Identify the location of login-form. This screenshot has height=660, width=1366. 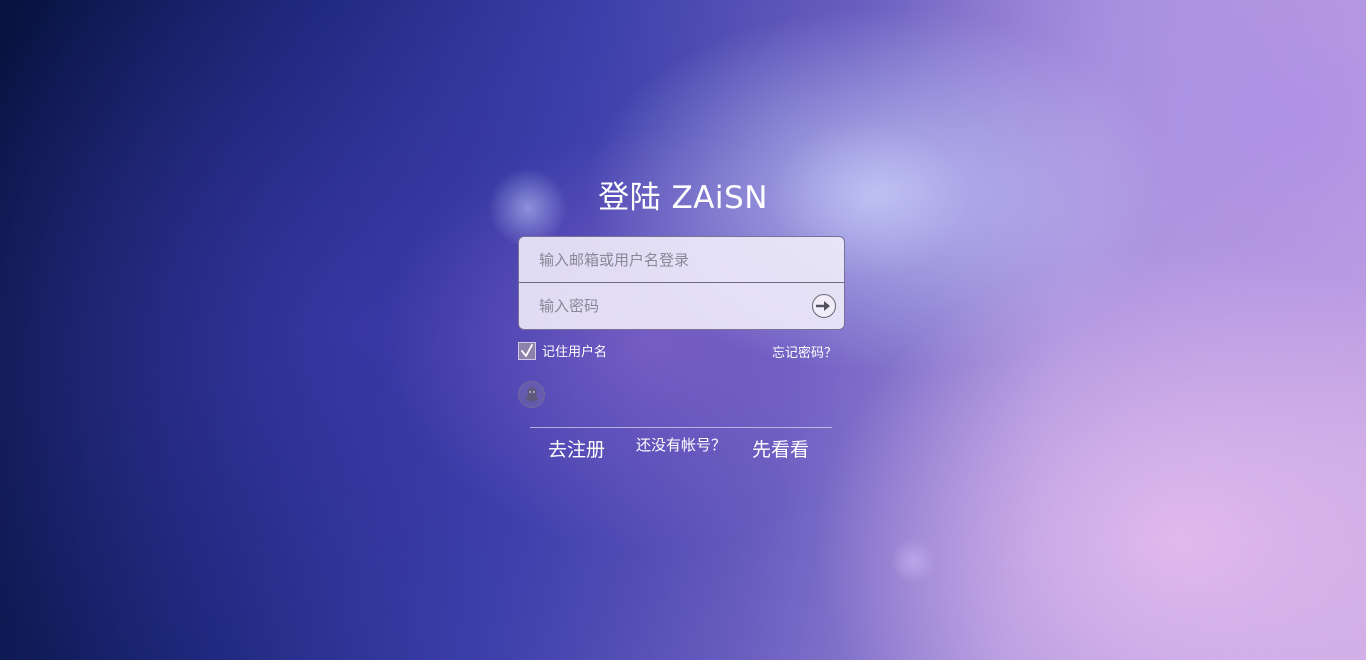
(681, 283).